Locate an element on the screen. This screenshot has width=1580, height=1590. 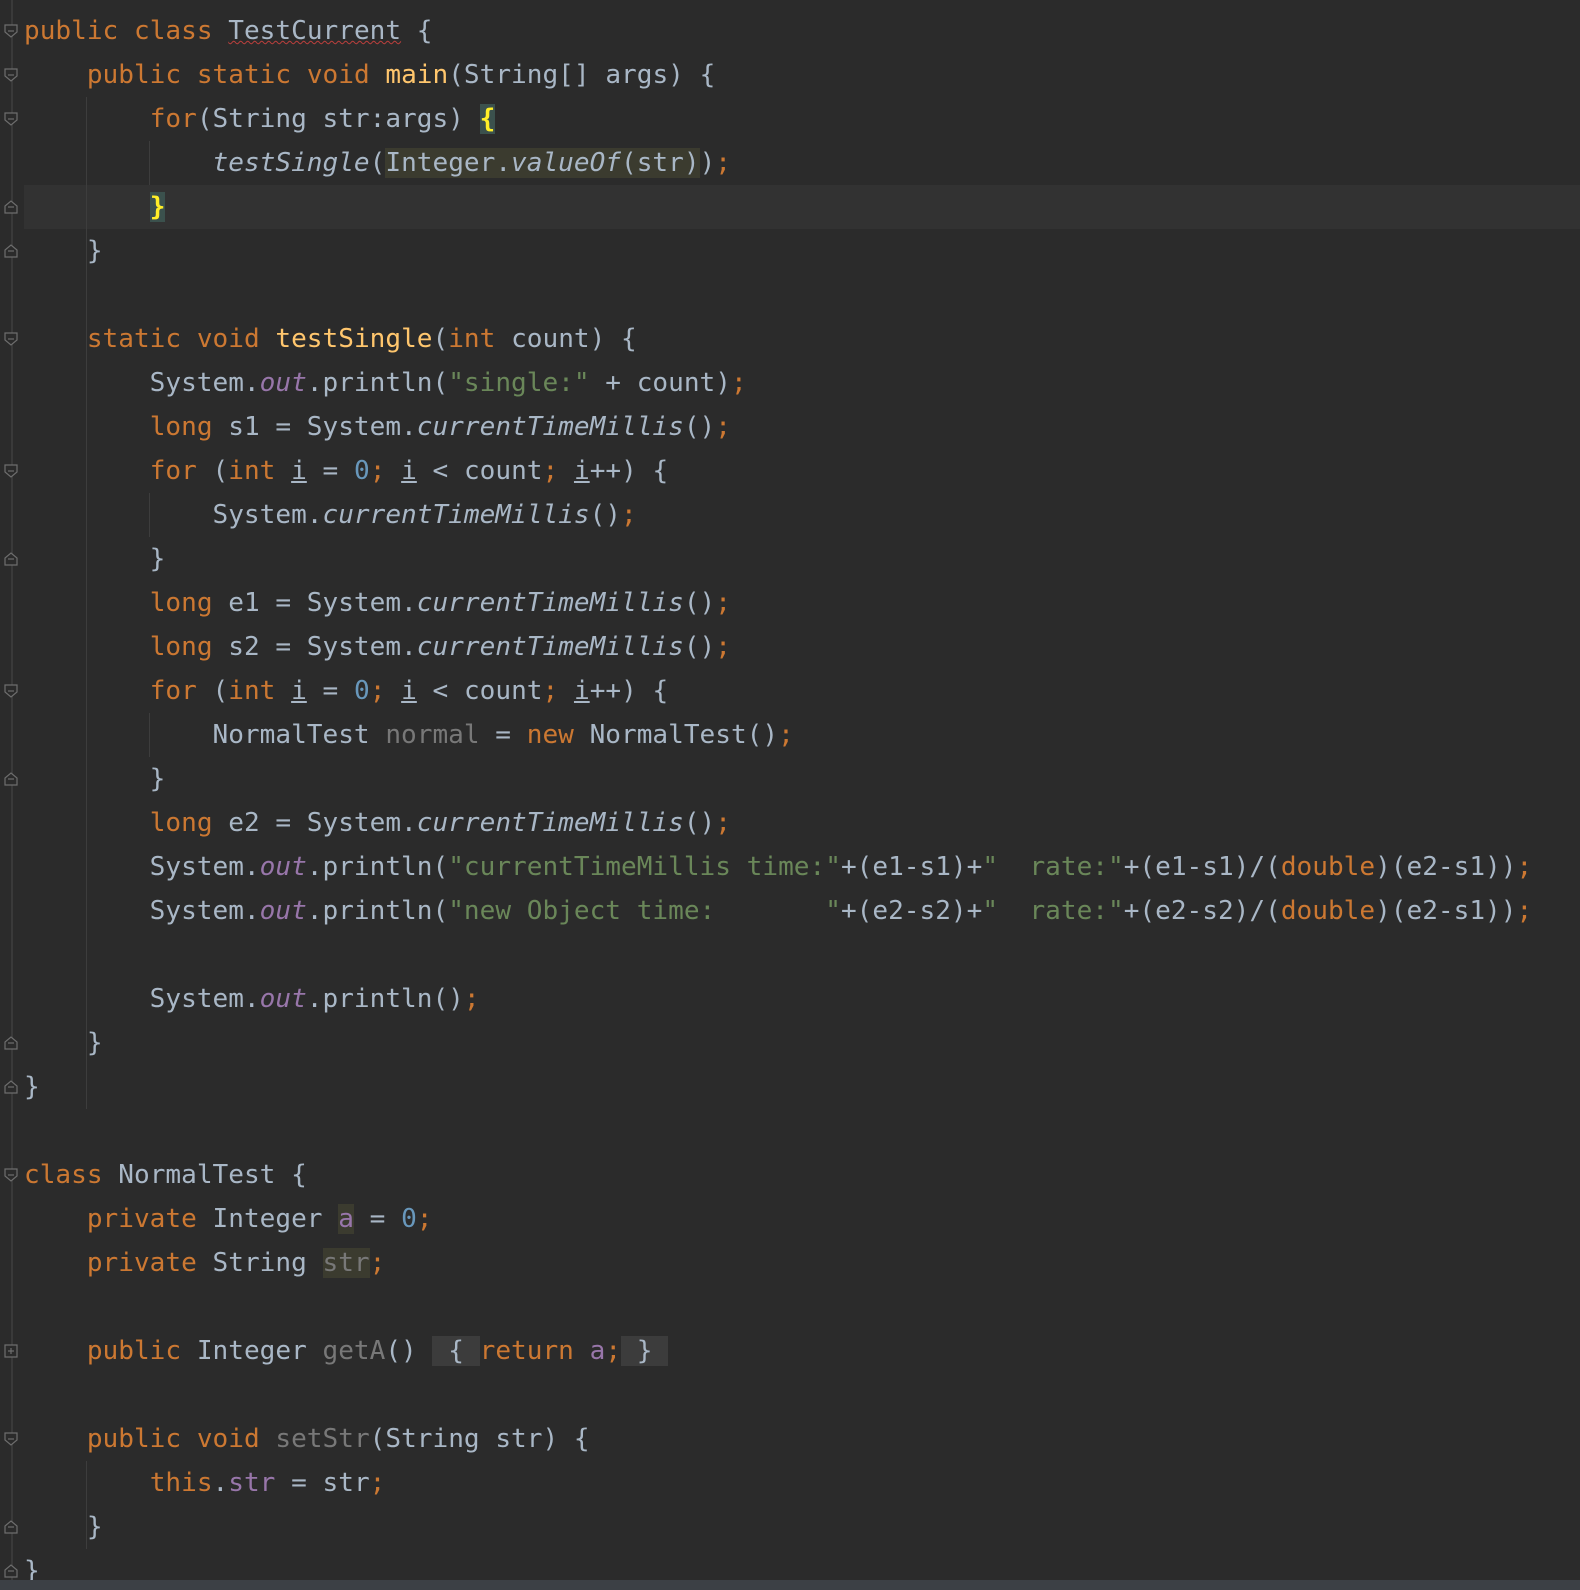
code-token: "new Object time: " is located at coordinates (644, 911).